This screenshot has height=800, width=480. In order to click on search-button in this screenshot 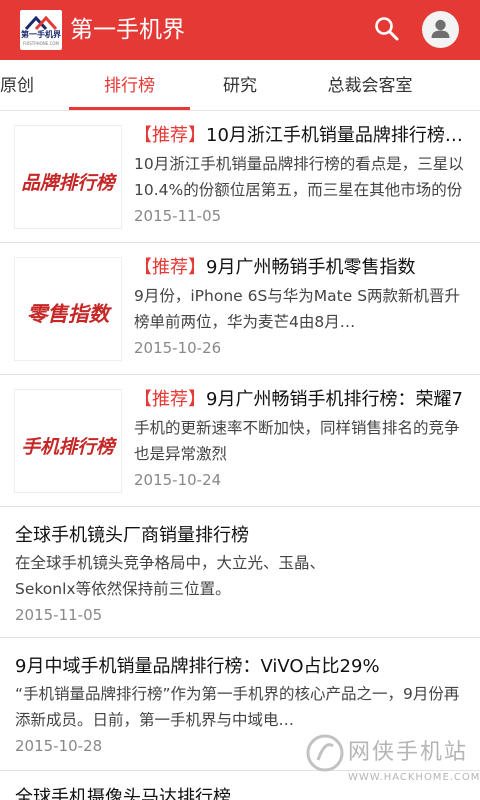, I will do `click(387, 29)`.